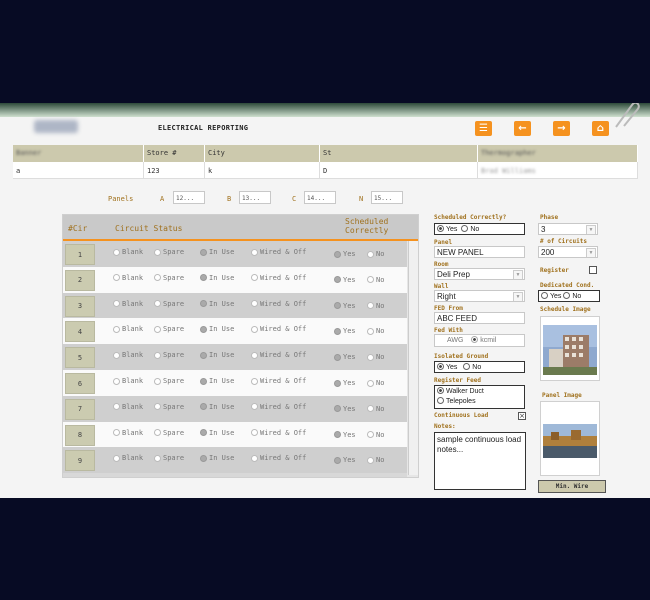 The image size is (650, 600). Describe the element at coordinates (544, 295) in the screenshot. I see `dedicated-yes-radio` at that location.